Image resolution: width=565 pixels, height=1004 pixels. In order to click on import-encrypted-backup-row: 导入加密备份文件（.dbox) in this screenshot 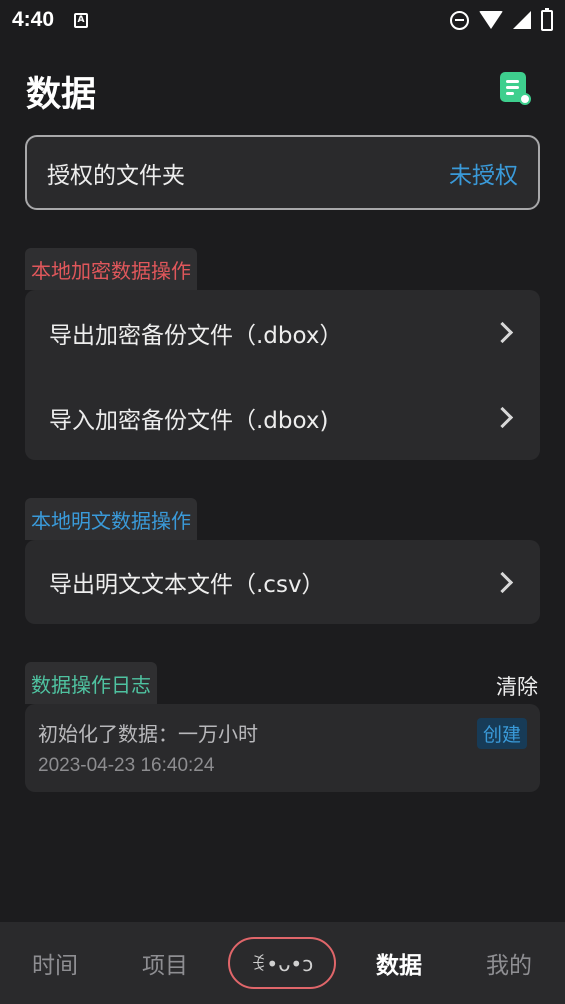, I will do `click(282, 417)`.